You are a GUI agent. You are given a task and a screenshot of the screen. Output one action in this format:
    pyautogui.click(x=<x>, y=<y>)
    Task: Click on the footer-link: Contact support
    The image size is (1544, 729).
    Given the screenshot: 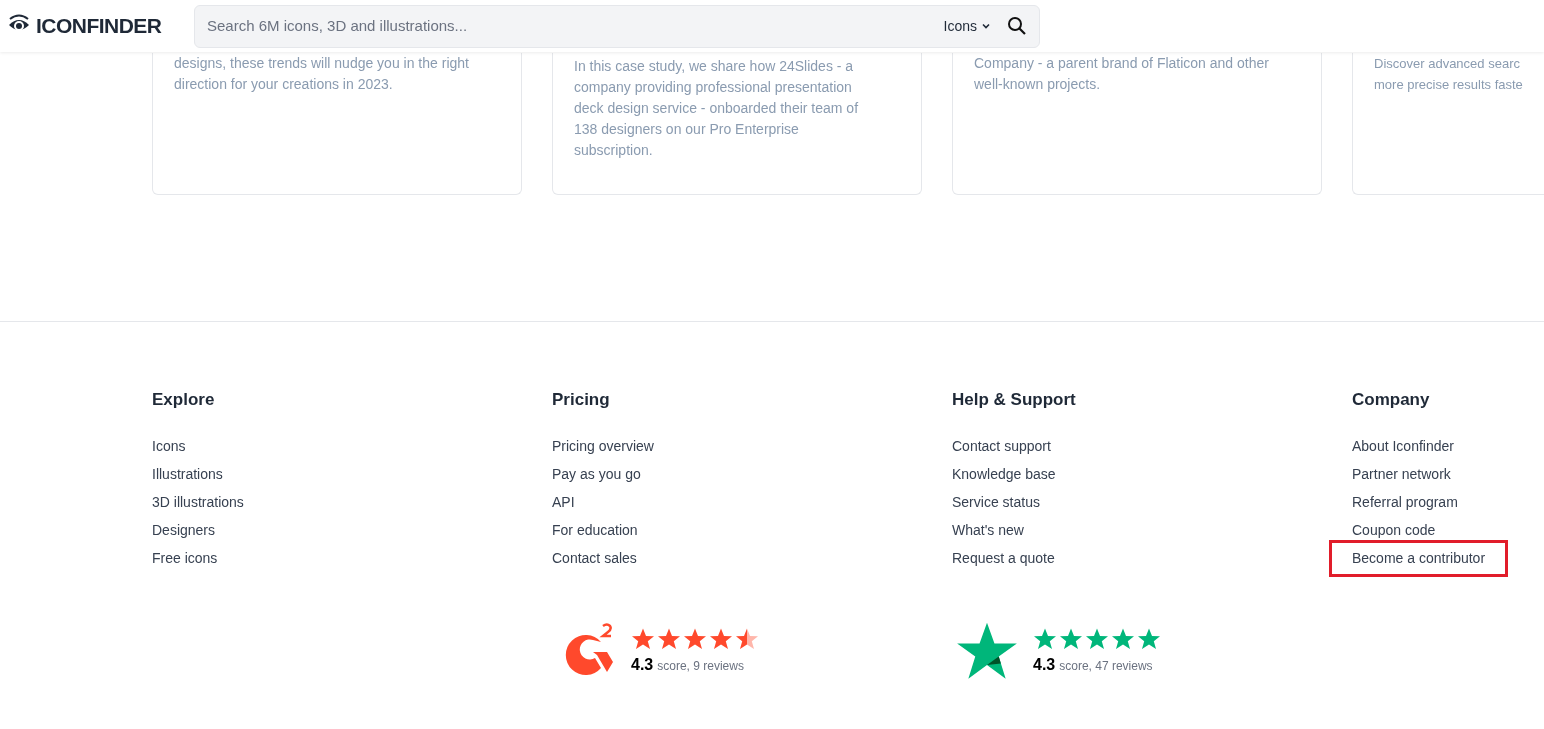 What is the action you would take?
    pyautogui.click(x=1001, y=446)
    